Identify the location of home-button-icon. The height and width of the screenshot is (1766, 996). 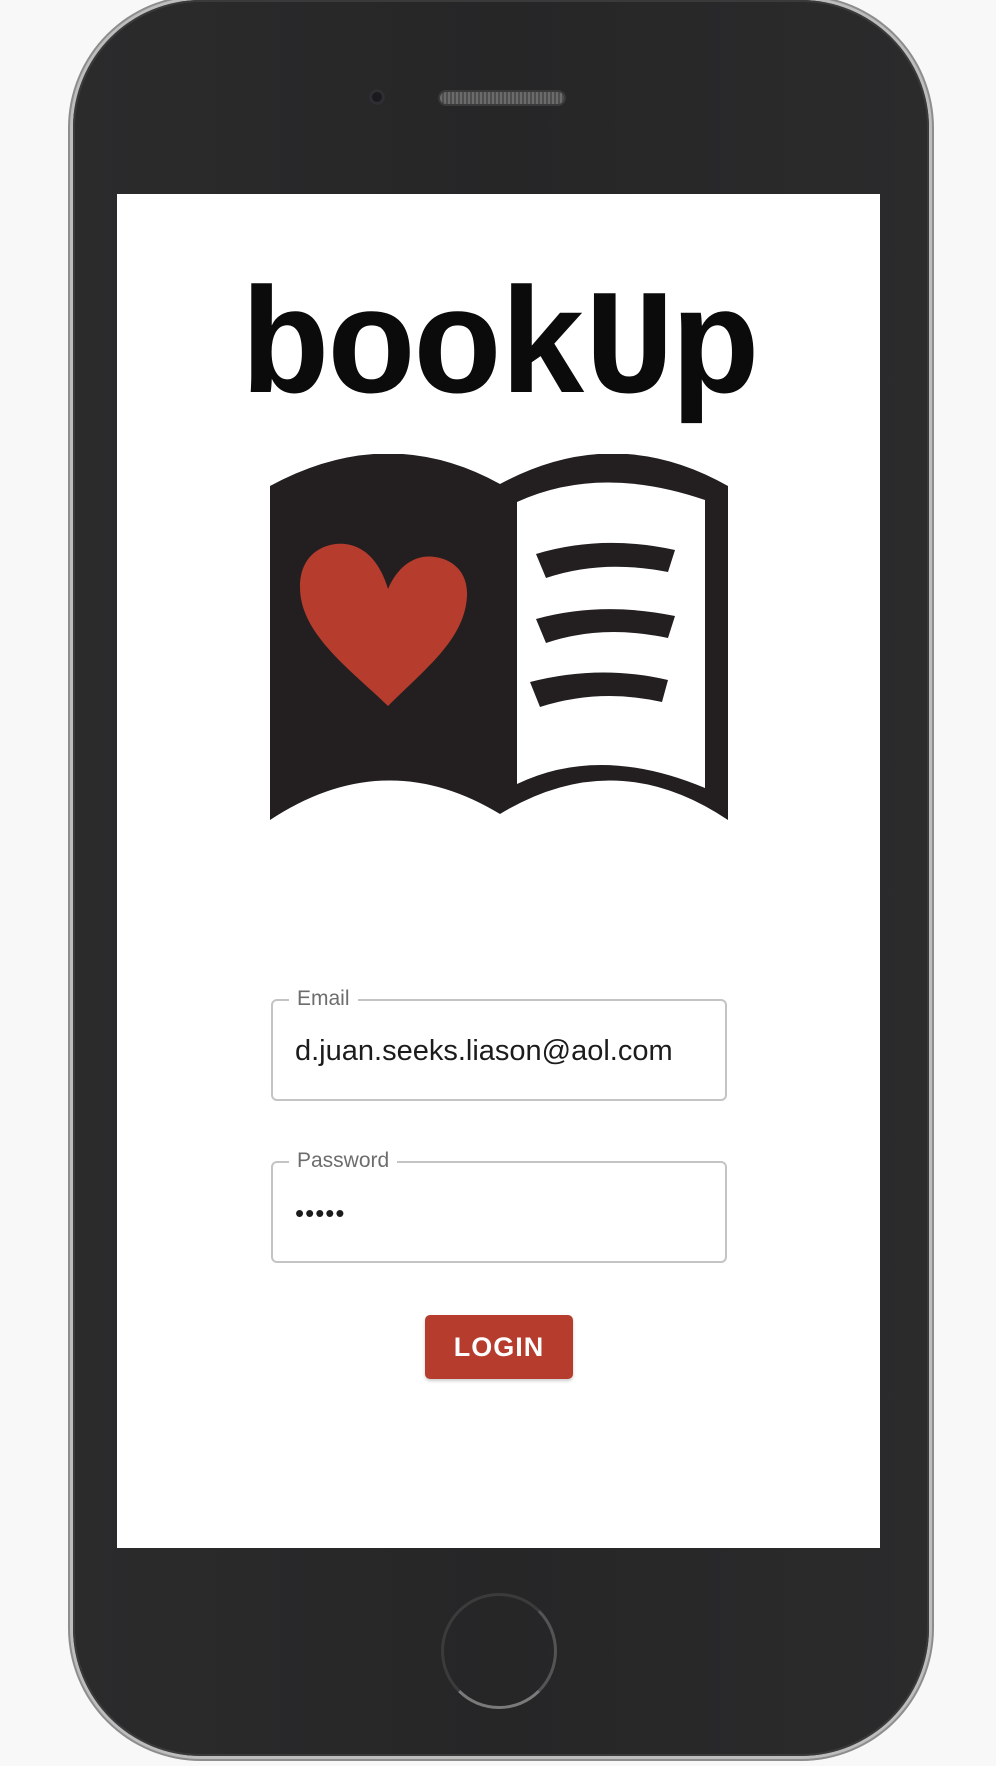
(499, 1651).